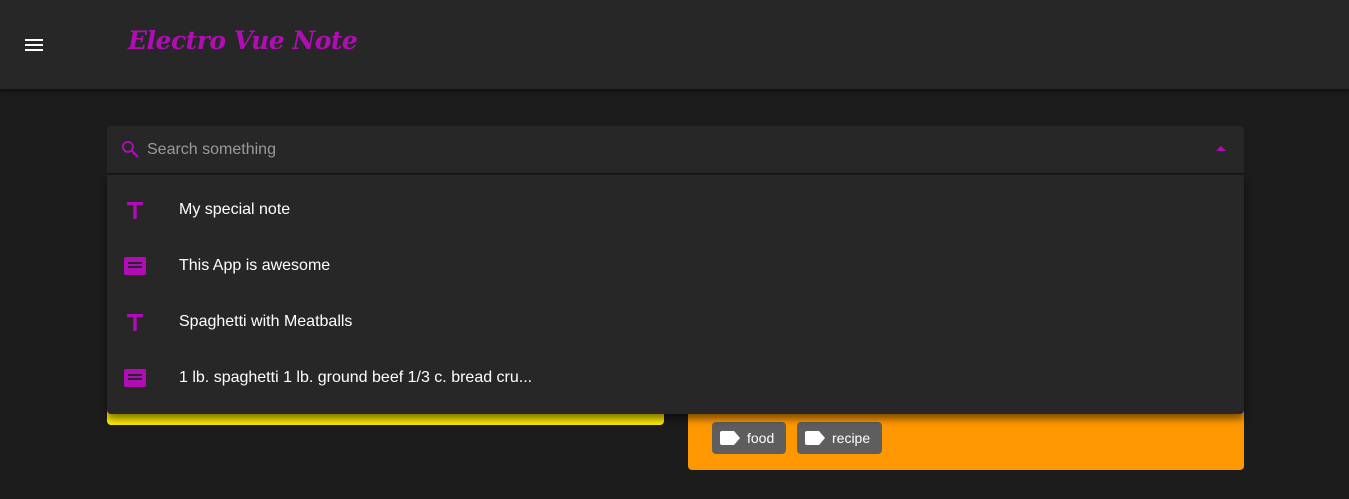 The height and width of the screenshot is (499, 1349). I want to click on search-result-label: My special note, so click(235, 209).